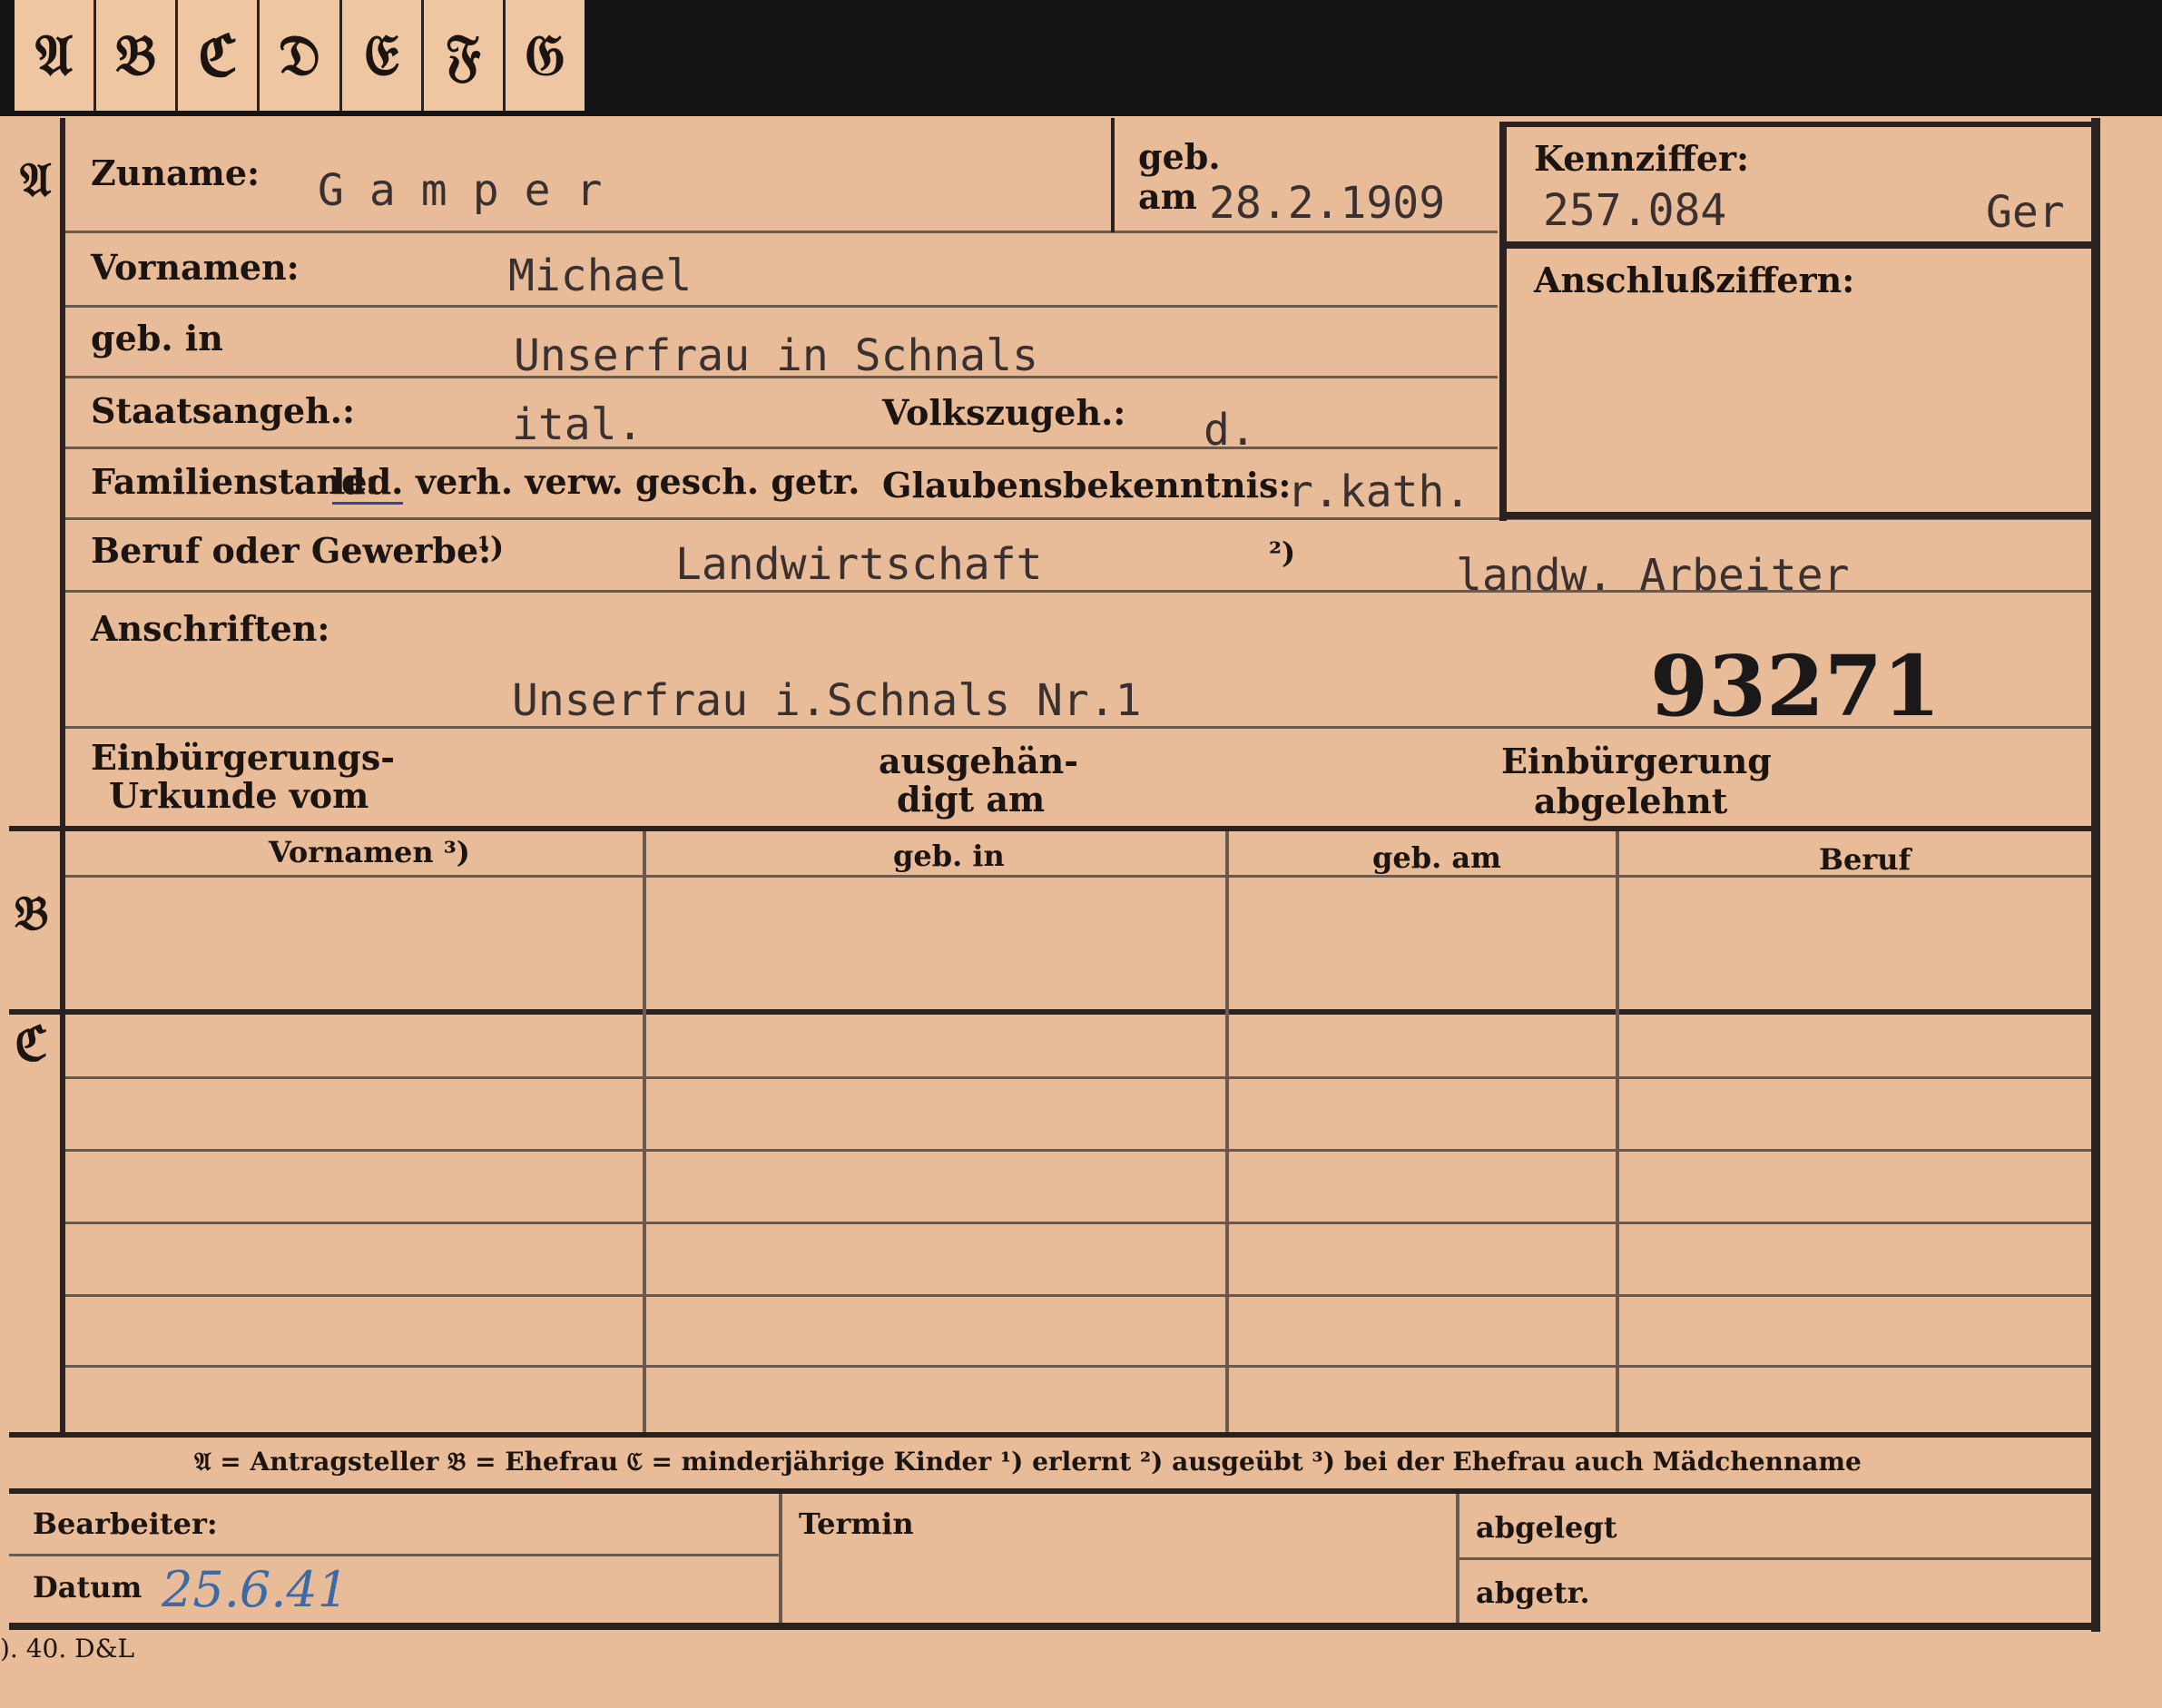 This screenshot has height=1708, width=2162. I want to click on familienstand-led: led., so click(368, 483).